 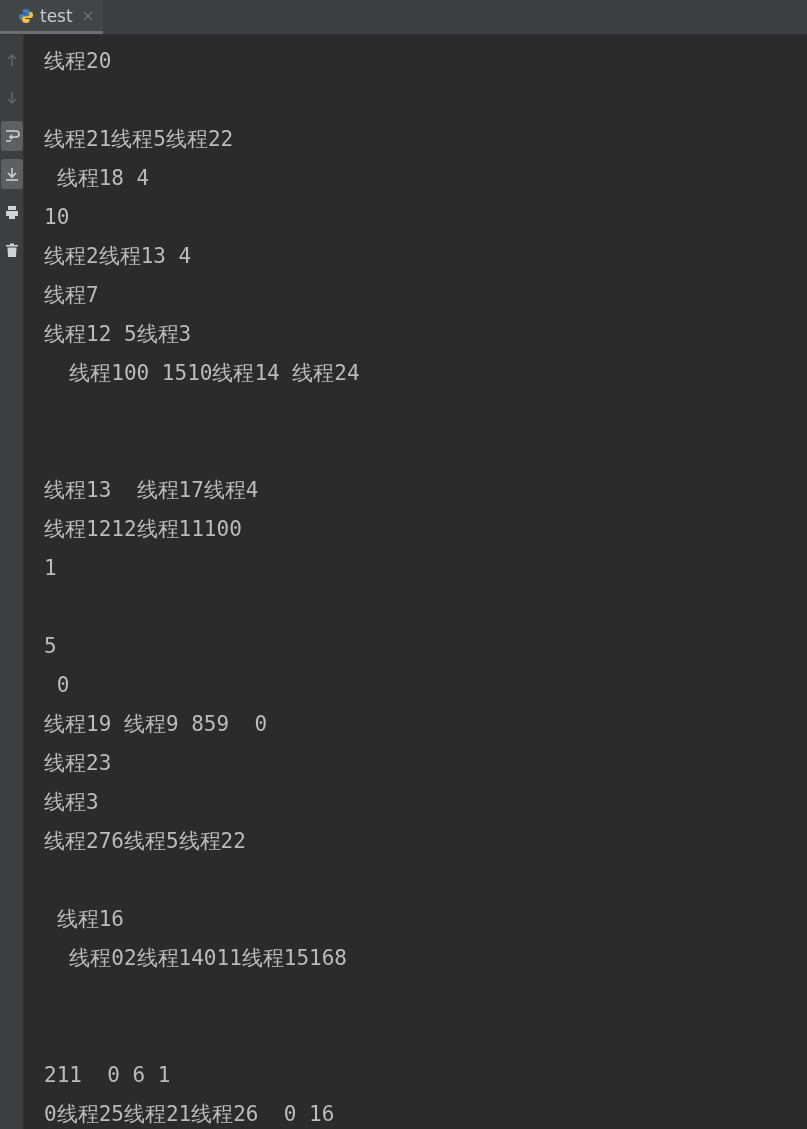 I want to click on scroll-to-end-button, so click(x=11, y=174).